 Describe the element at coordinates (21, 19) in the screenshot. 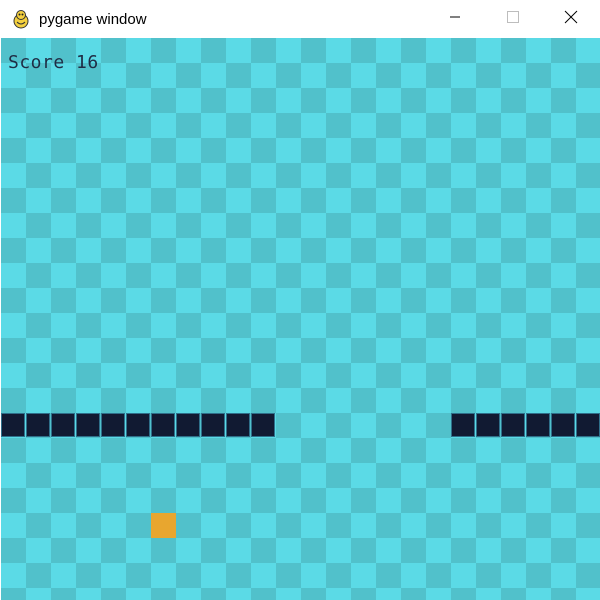

I see `pygame-snake-icon` at that location.